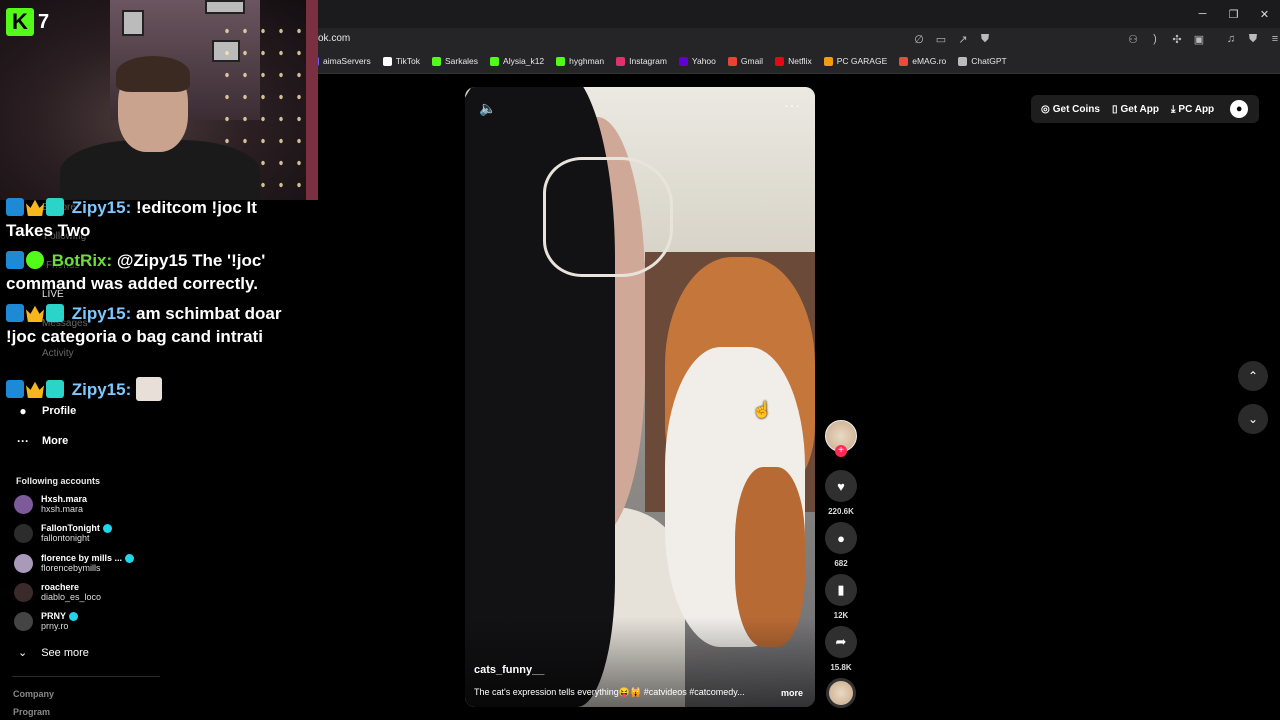 The image size is (1280, 720). I want to click on bookmark-item: TikTok, so click(401, 61).